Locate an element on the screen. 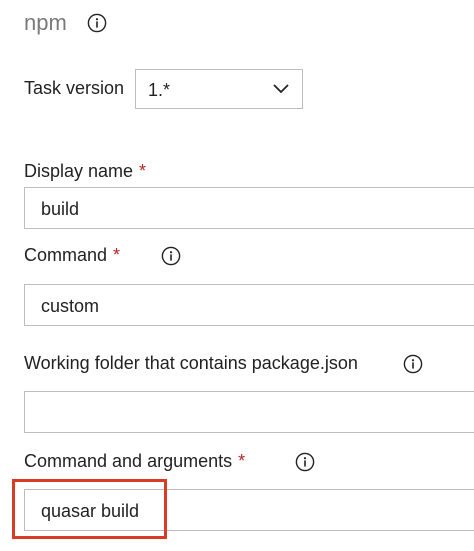  command-field: custom is located at coordinates (249, 305).